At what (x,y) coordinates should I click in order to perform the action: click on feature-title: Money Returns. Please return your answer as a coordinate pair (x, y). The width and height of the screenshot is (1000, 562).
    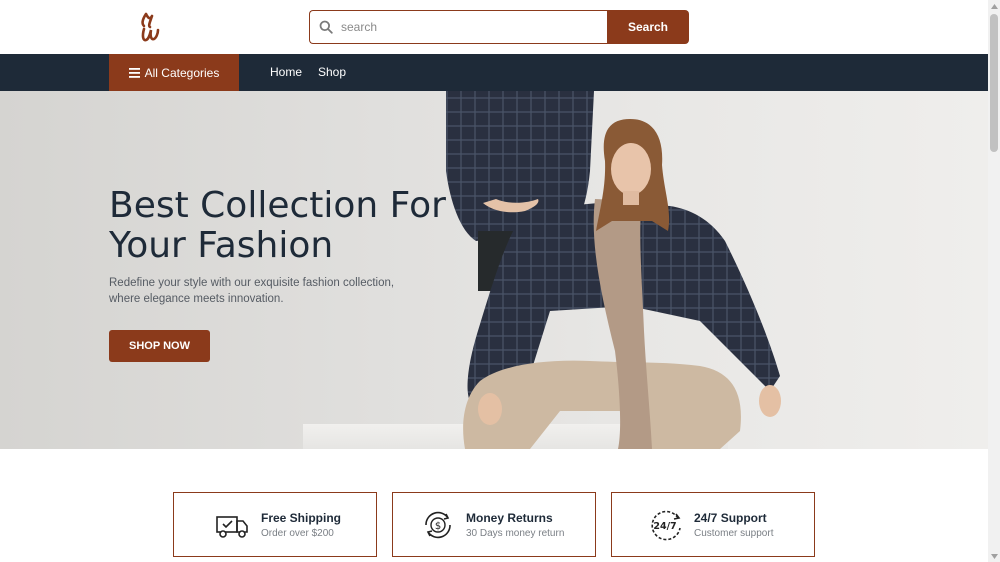
    Looking at the image, I should click on (509, 518).